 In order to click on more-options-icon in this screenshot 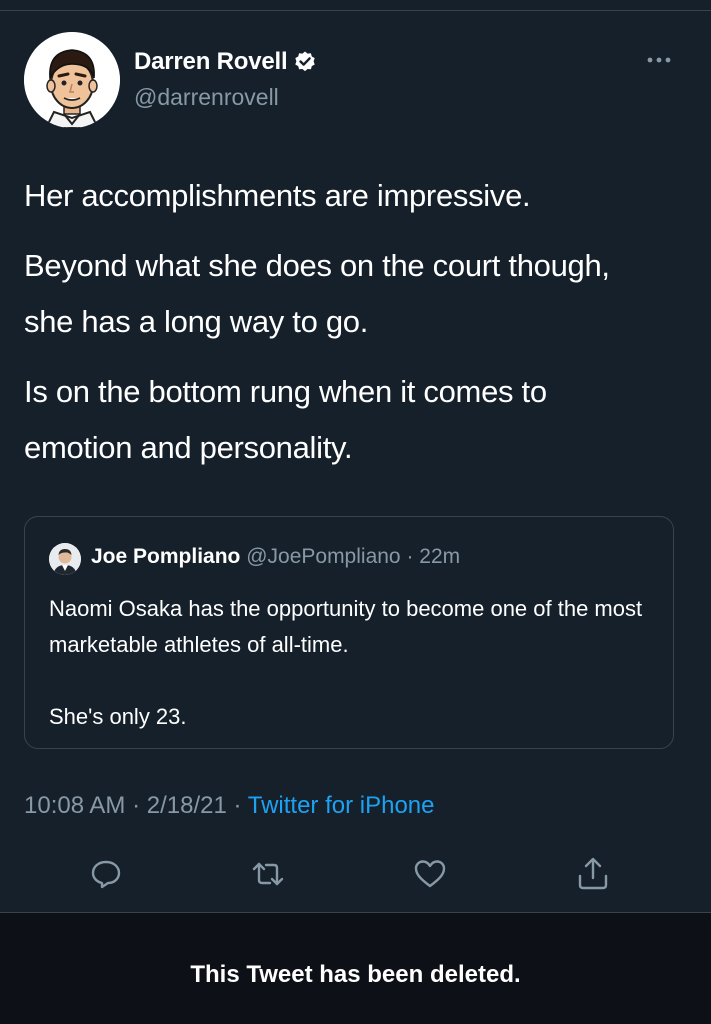, I will do `click(659, 60)`.